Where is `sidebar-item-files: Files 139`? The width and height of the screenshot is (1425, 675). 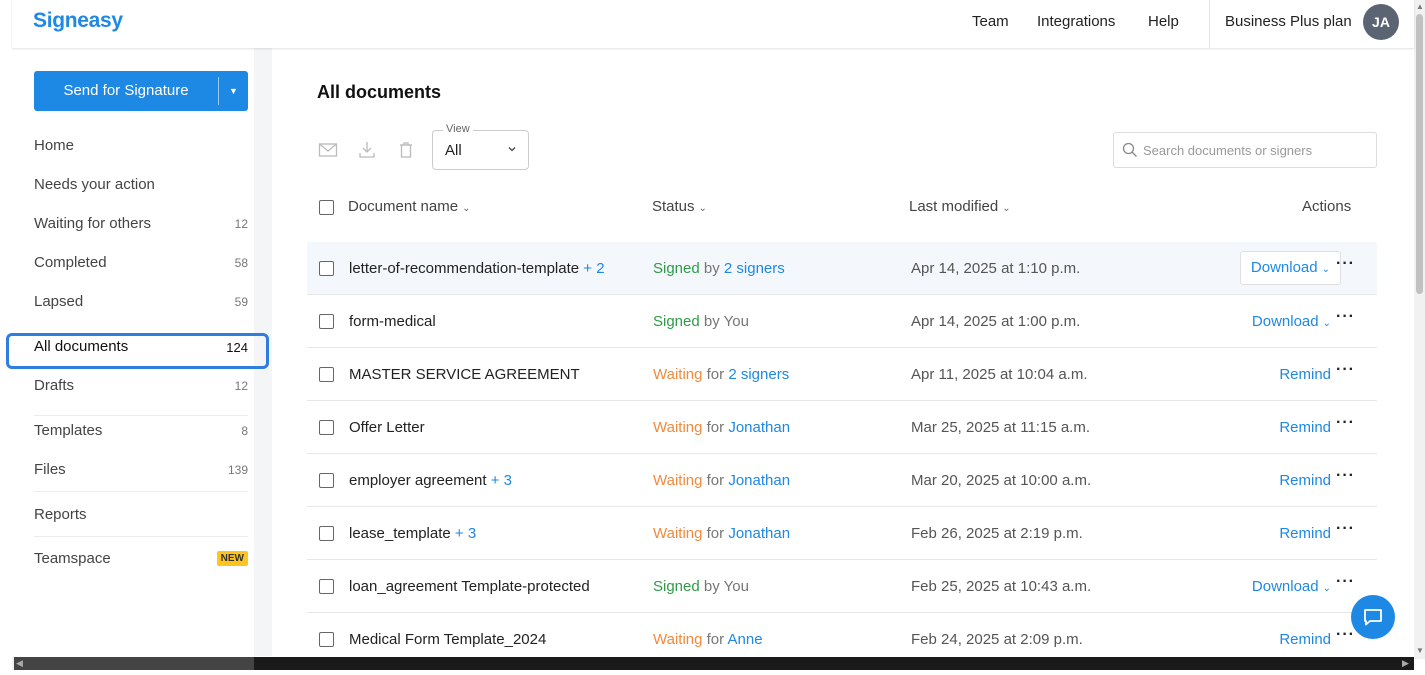 sidebar-item-files: Files 139 is located at coordinates (141, 470).